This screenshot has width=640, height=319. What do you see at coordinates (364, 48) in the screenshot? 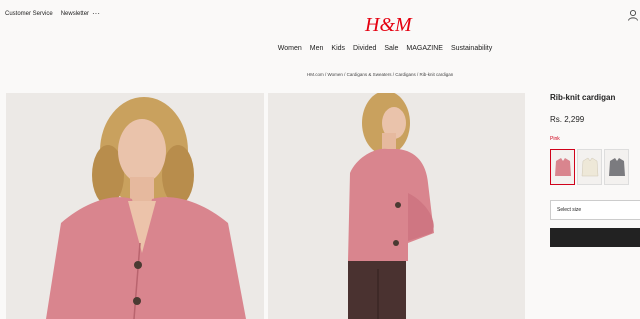
I see `nav-divided: Divided` at bounding box center [364, 48].